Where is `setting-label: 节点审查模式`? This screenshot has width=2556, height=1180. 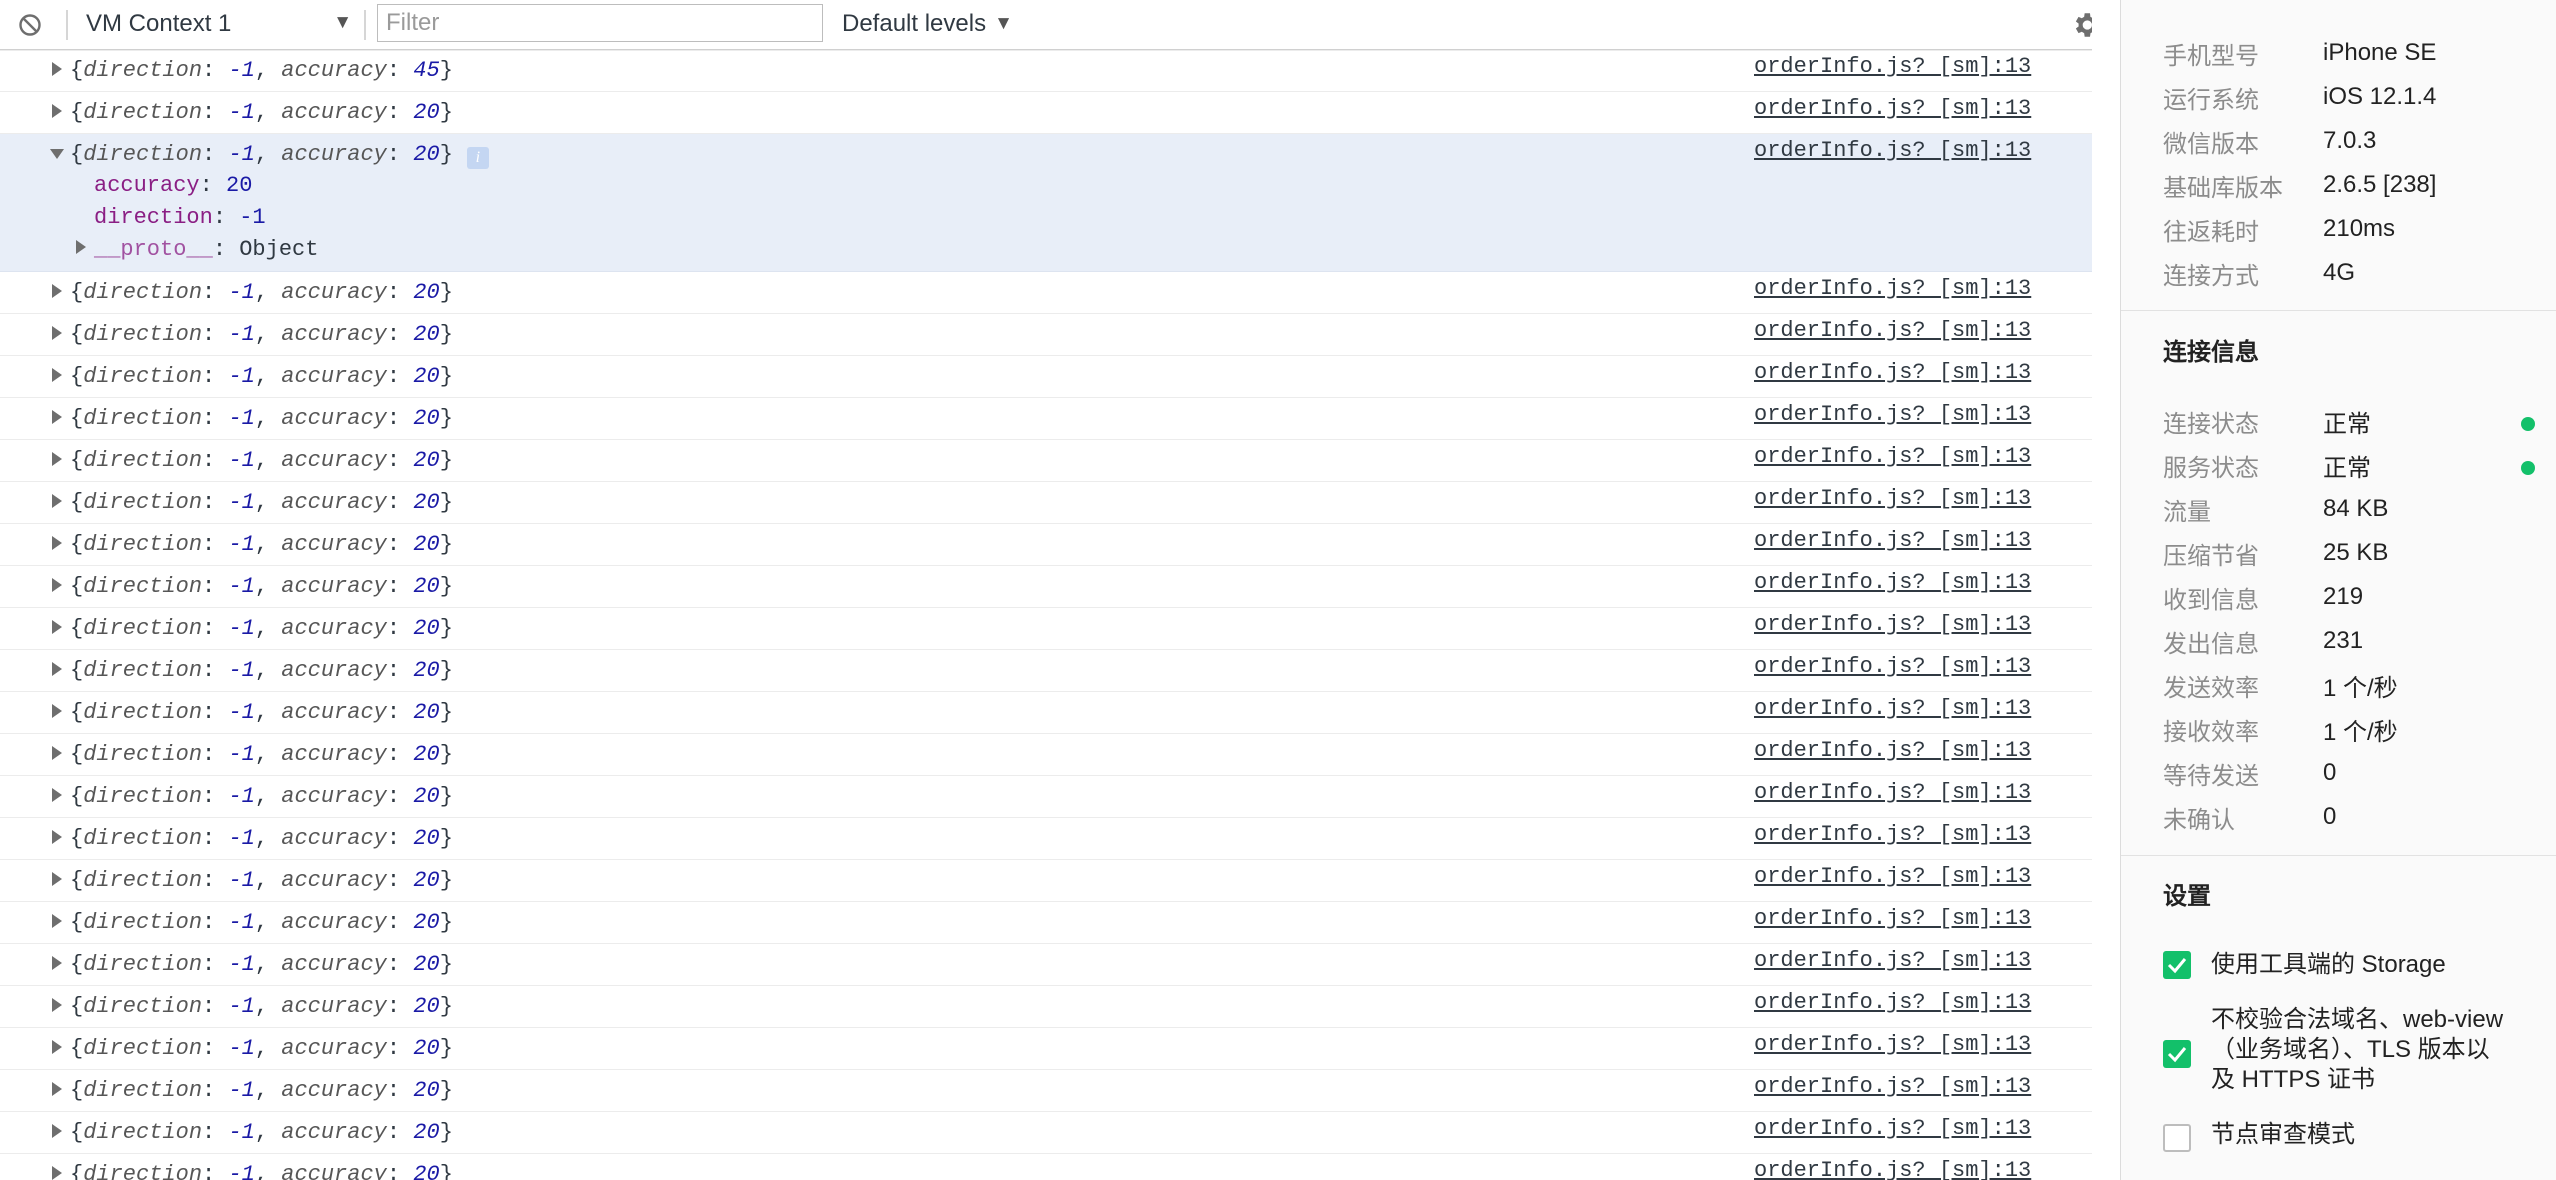
setting-label: 节点审查模式 is located at coordinates (2283, 1135).